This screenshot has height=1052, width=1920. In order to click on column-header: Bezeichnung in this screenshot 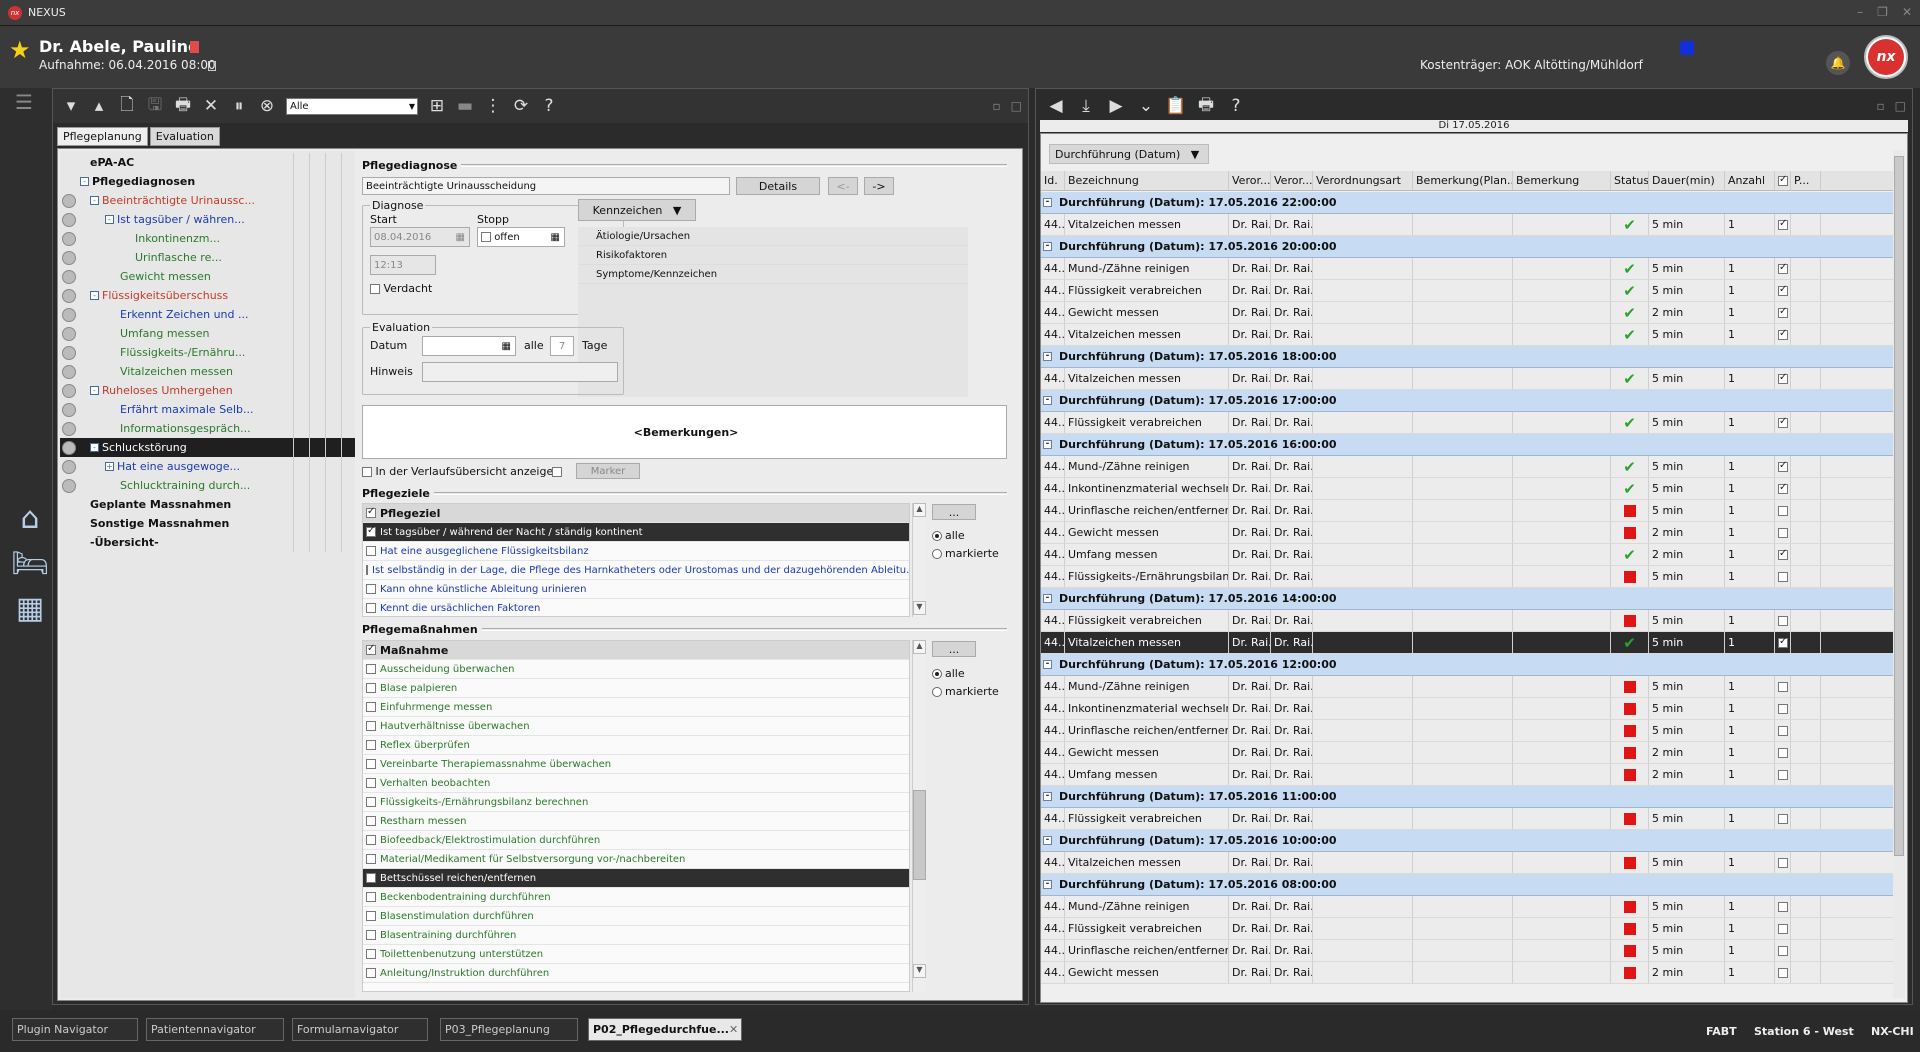, I will do `click(1147, 180)`.